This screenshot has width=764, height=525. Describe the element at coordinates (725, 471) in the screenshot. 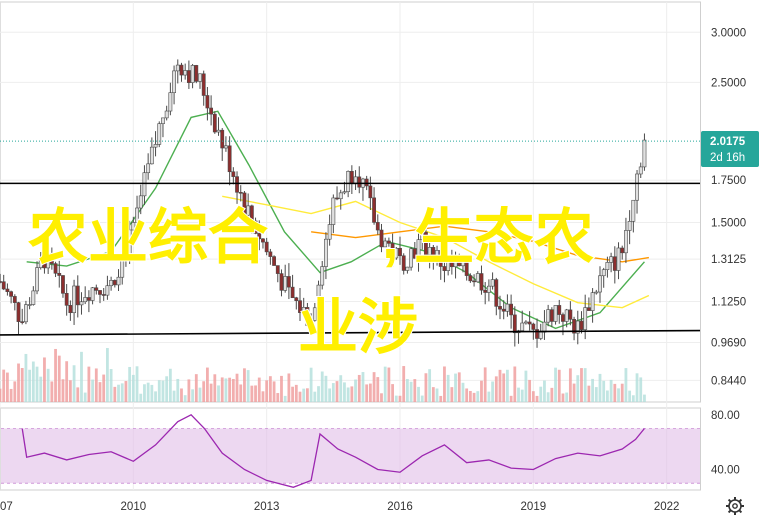

I see `rsi-tick-label: 40.00` at that location.